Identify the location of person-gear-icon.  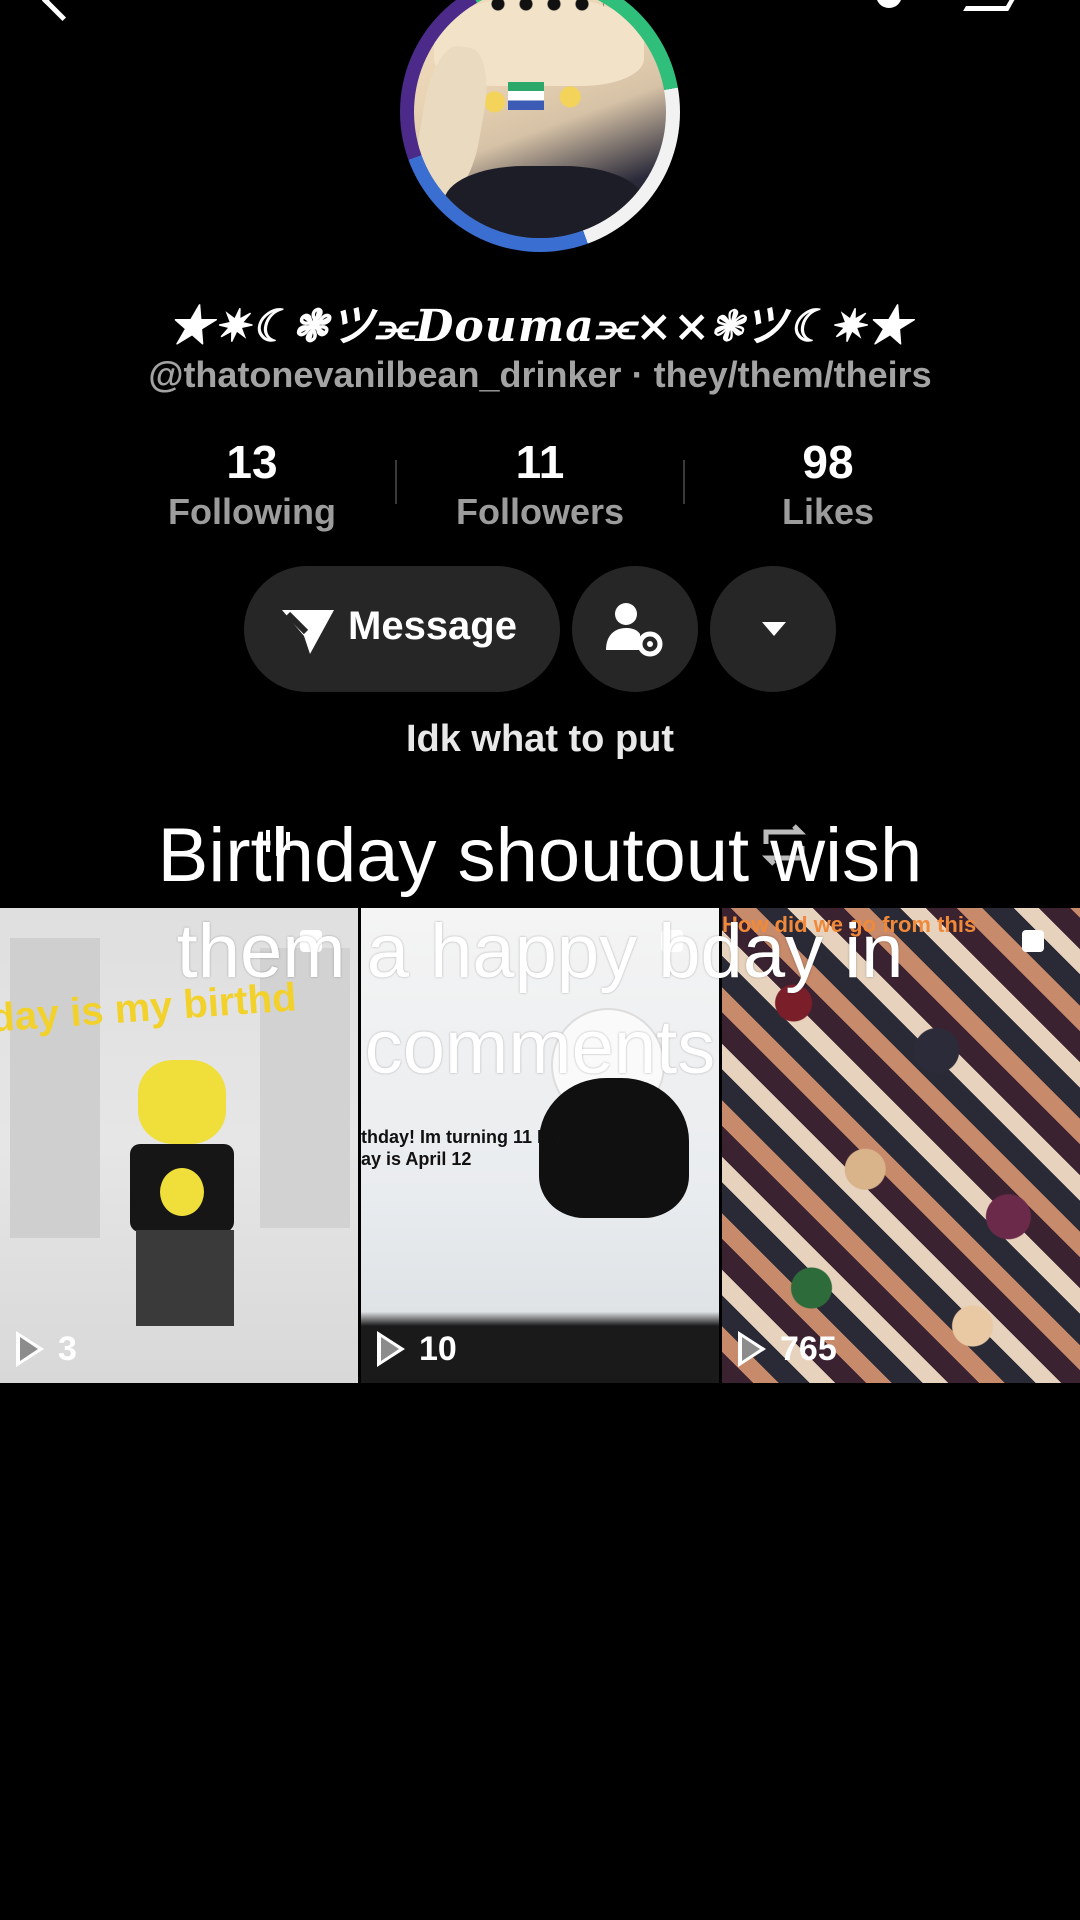
(634, 630).